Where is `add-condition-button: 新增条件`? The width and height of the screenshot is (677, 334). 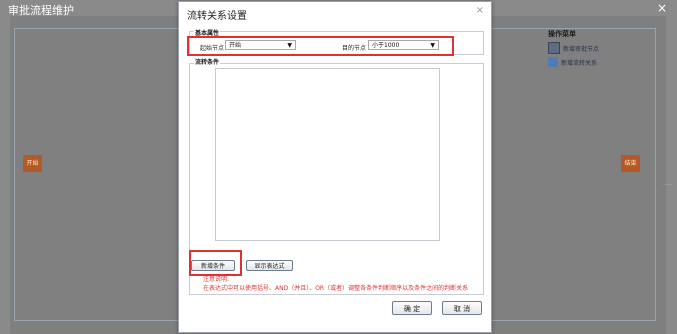 add-condition-button: 新增条件 is located at coordinates (213, 265).